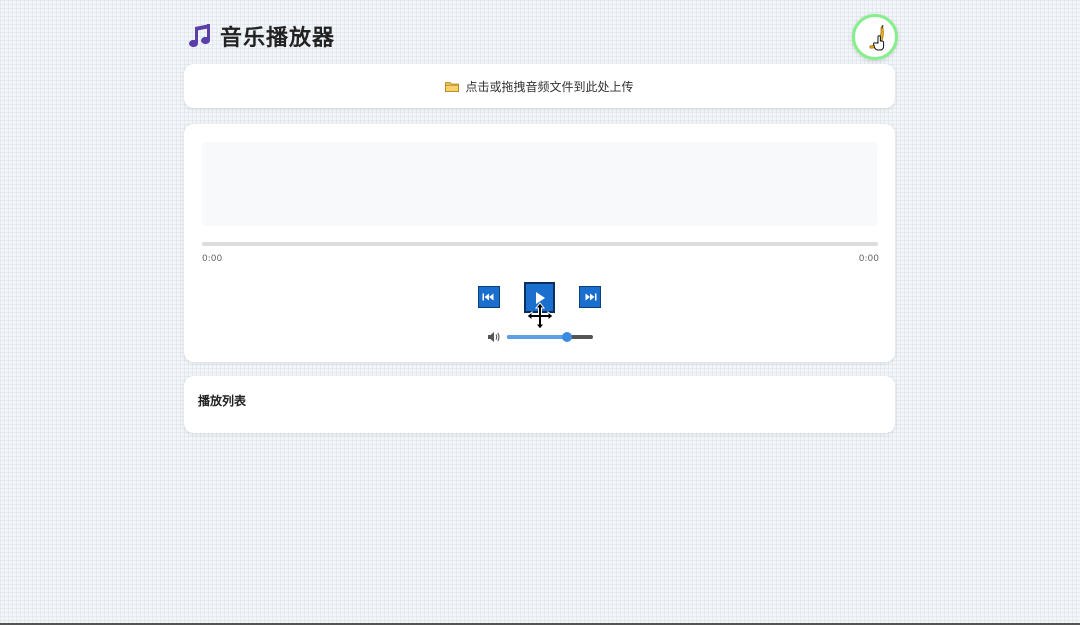  Describe the element at coordinates (278, 38) in the screenshot. I see `page-title: 音乐播放器` at that location.